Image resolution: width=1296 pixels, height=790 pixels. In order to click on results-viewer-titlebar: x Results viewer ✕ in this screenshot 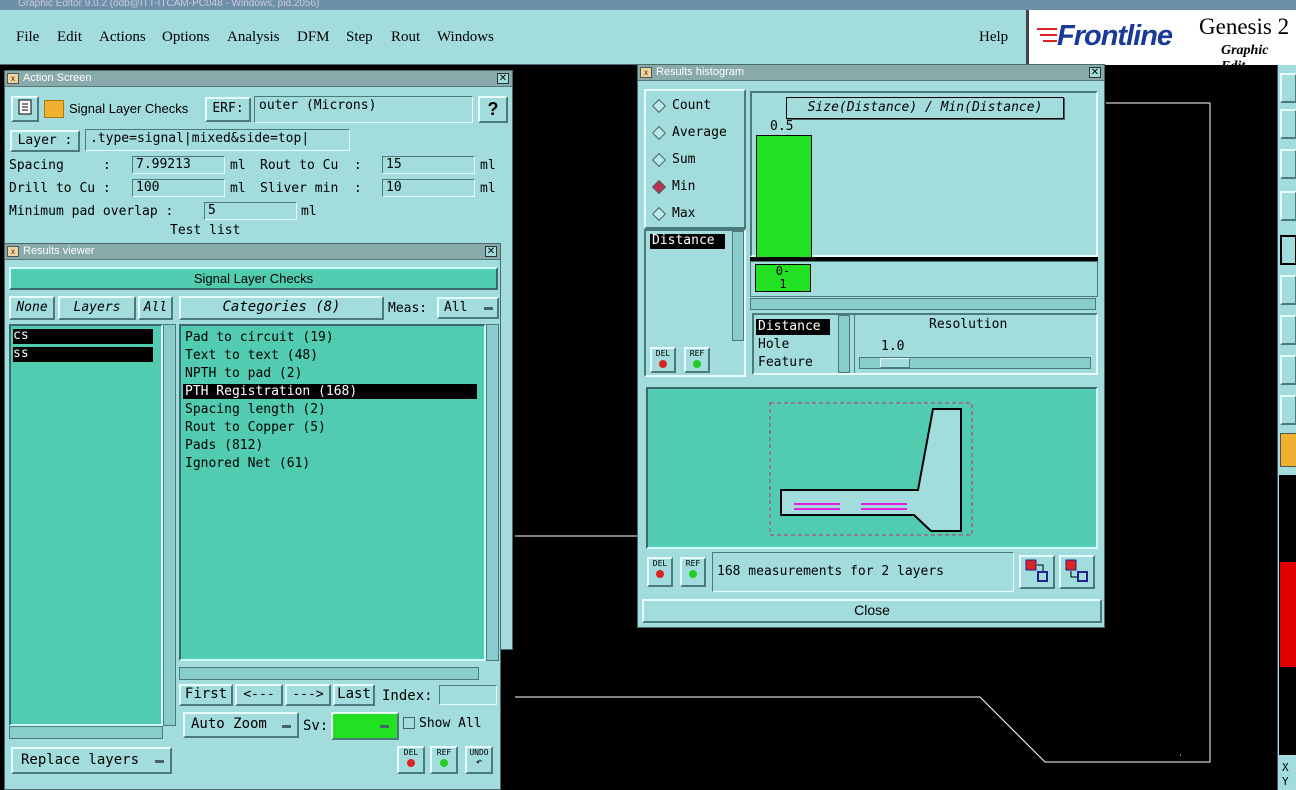, I will do `click(252, 252)`.